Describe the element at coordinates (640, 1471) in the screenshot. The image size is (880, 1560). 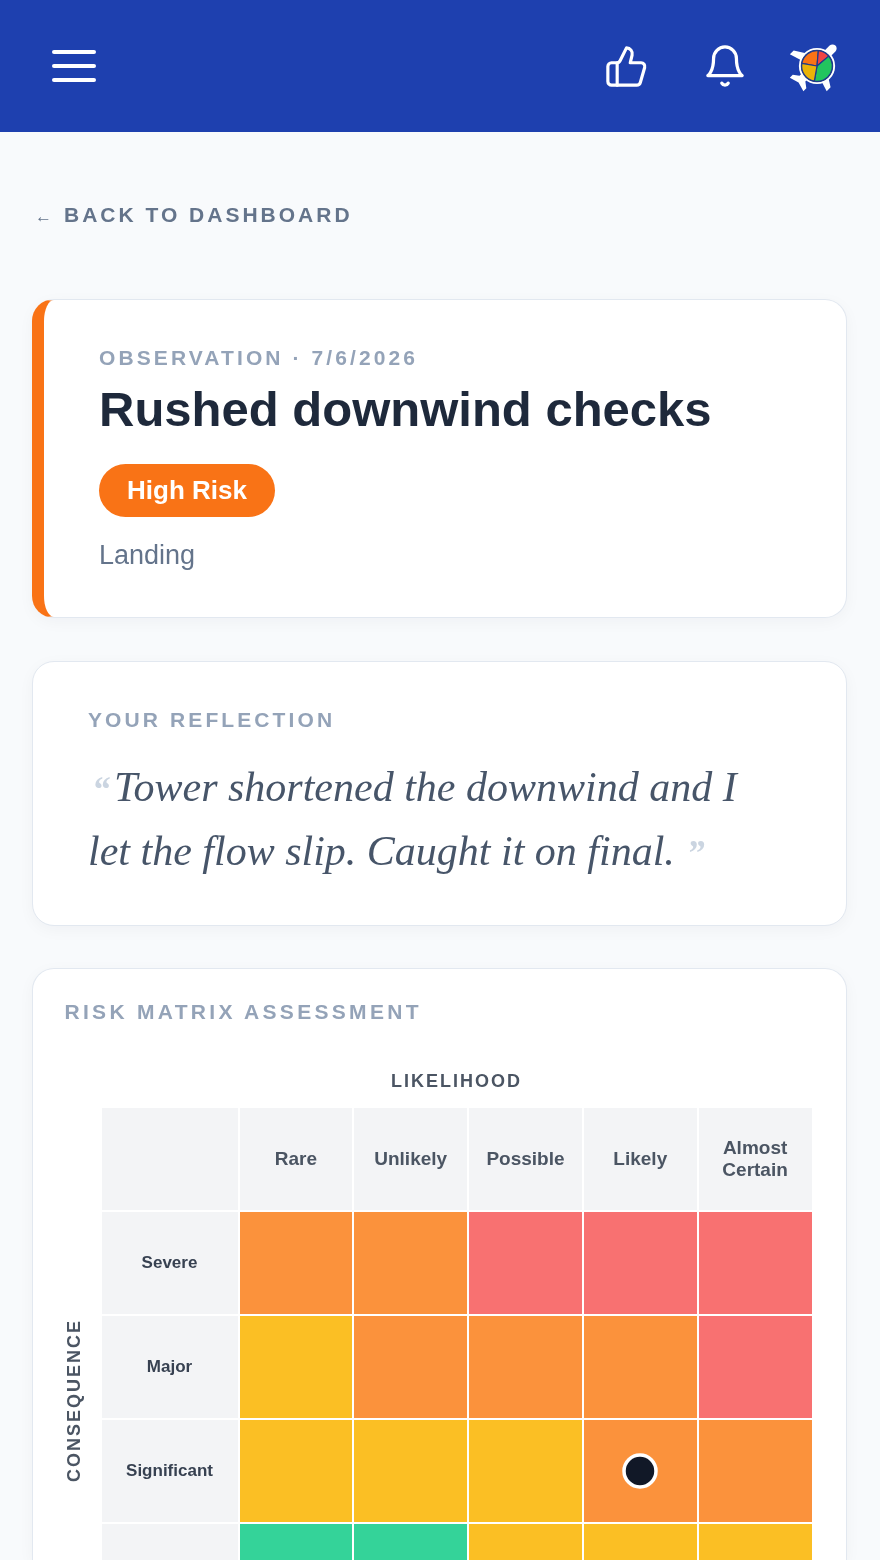
I see `marker-dot-icon` at that location.